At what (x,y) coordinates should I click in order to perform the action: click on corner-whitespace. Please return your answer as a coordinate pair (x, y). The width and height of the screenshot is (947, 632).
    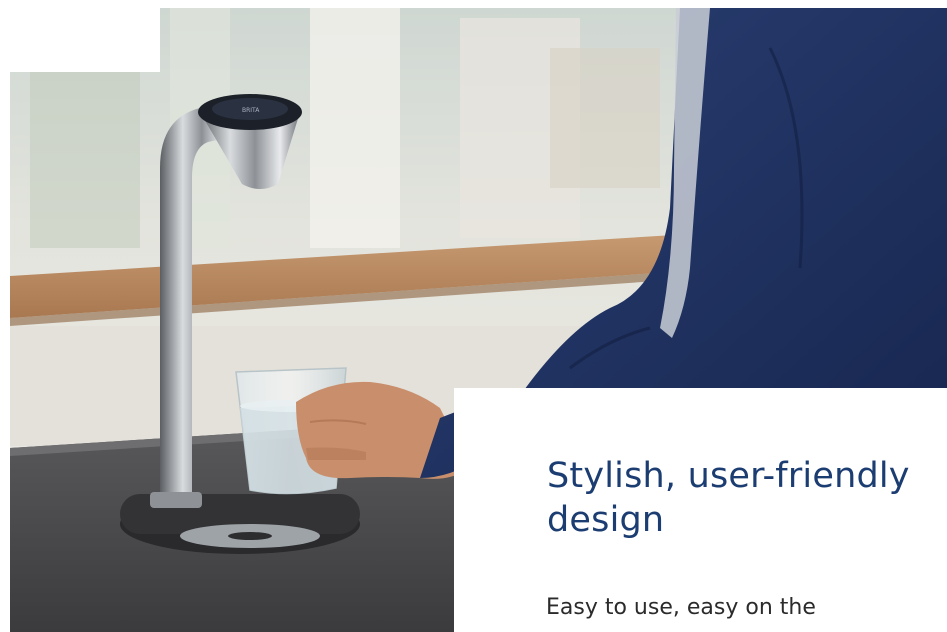
    Looking at the image, I should click on (80, 36).